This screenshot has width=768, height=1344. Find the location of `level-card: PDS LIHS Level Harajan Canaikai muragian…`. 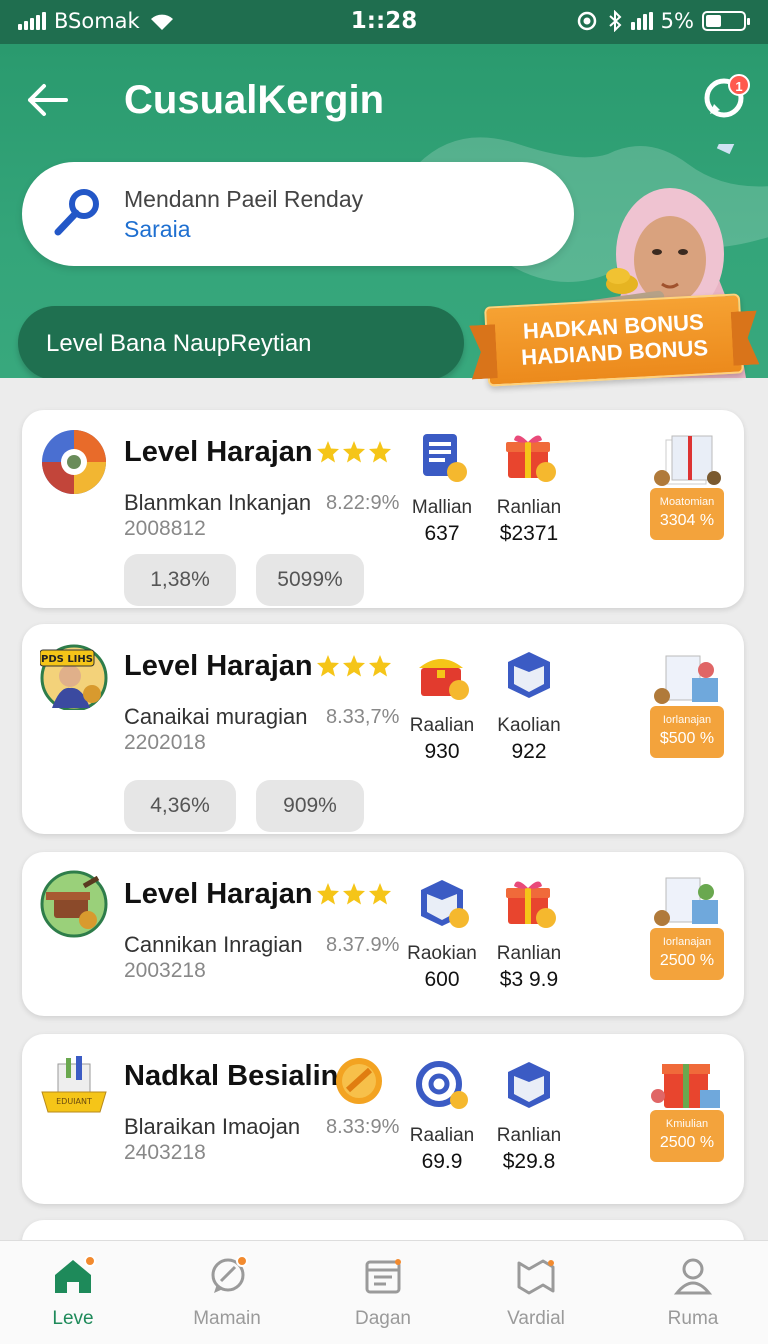

level-card: PDS LIHS Level Harajan Canaikai muragian… is located at coordinates (383, 729).